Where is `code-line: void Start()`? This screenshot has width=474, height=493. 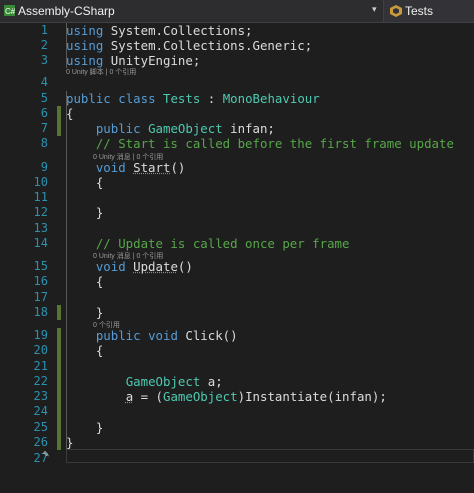 code-line: void Start() is located at coordinates (126, 167).